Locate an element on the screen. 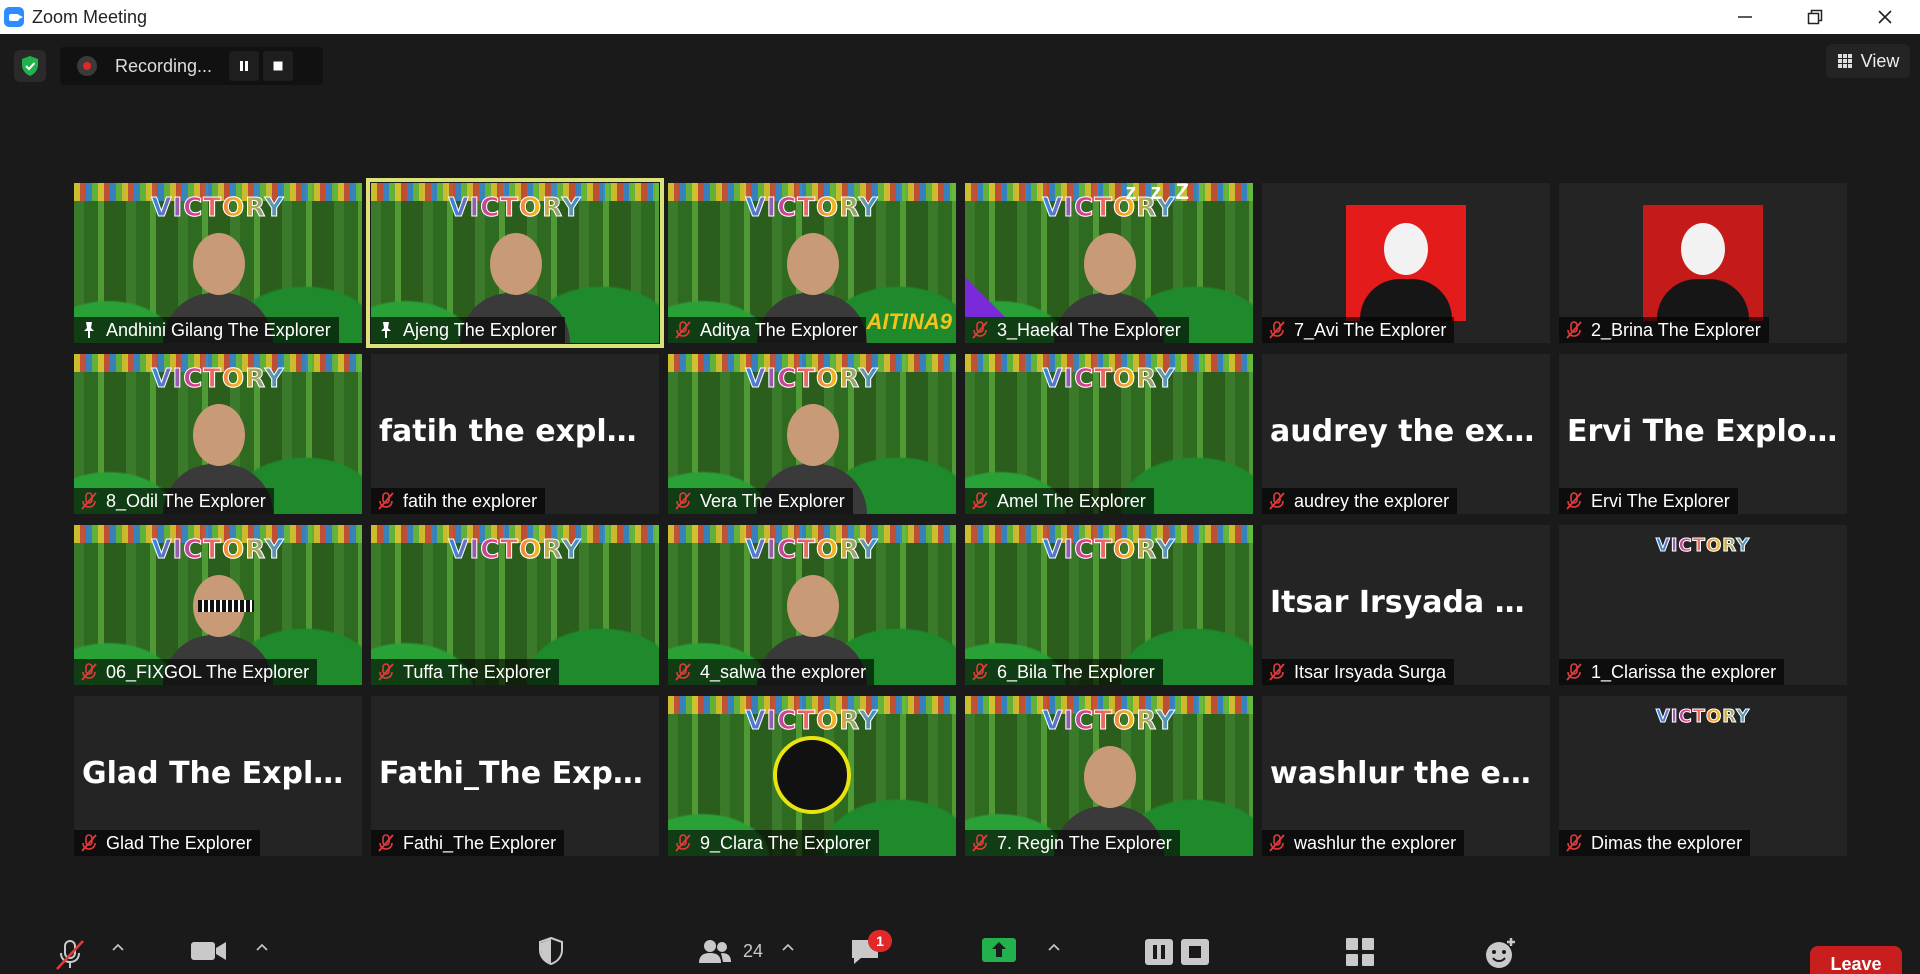 This screenshot has width=1920, height=974. start-video-button is located at coordinates (209, 951).